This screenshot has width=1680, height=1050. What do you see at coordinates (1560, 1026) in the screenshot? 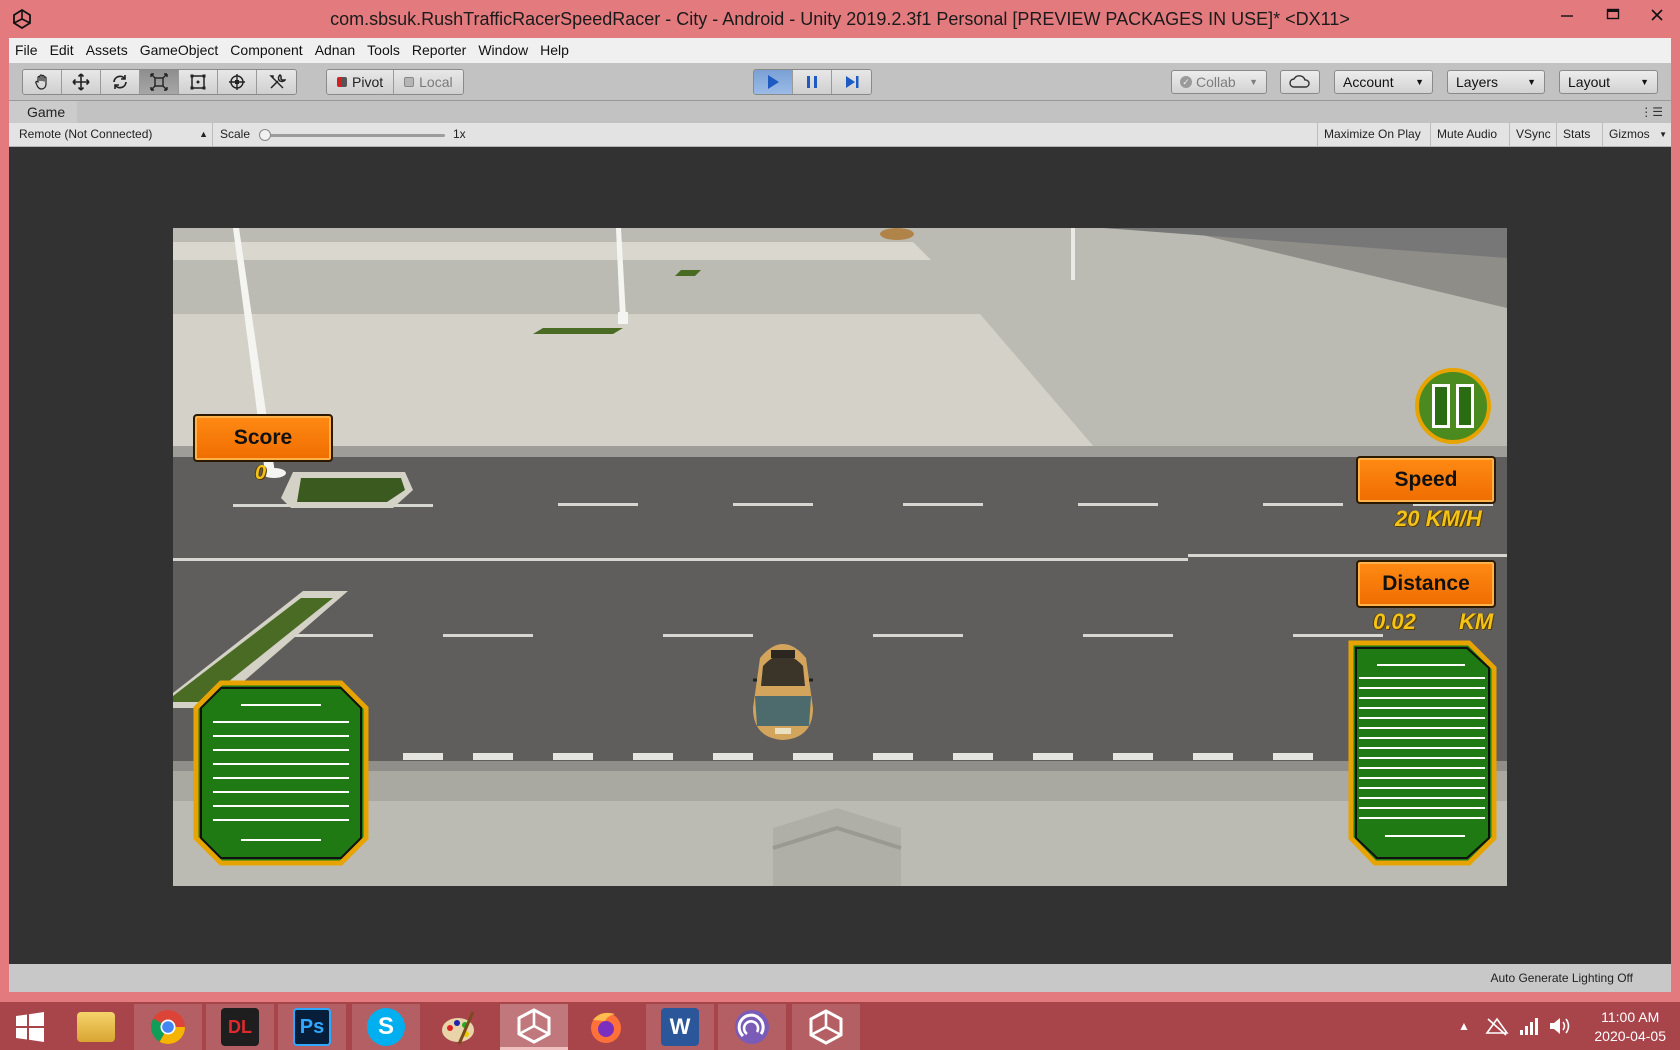
I see `volume-icon` at bounding box center [1560, 1026].